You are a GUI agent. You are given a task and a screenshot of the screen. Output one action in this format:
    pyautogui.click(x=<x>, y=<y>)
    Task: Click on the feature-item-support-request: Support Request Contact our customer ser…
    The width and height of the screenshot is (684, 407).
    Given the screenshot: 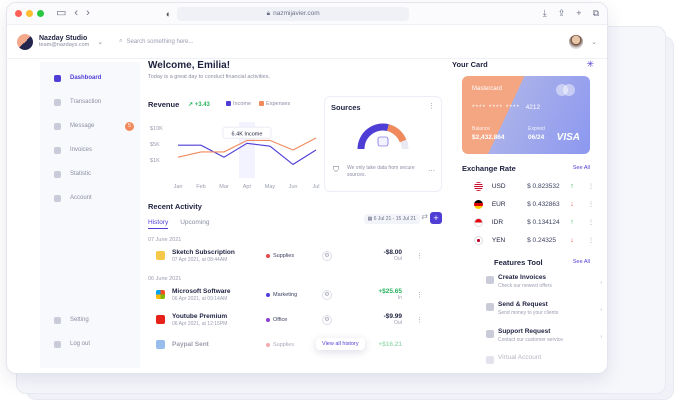 What is the action you would take?
    pyautogui.click(x=544, y=340)
    